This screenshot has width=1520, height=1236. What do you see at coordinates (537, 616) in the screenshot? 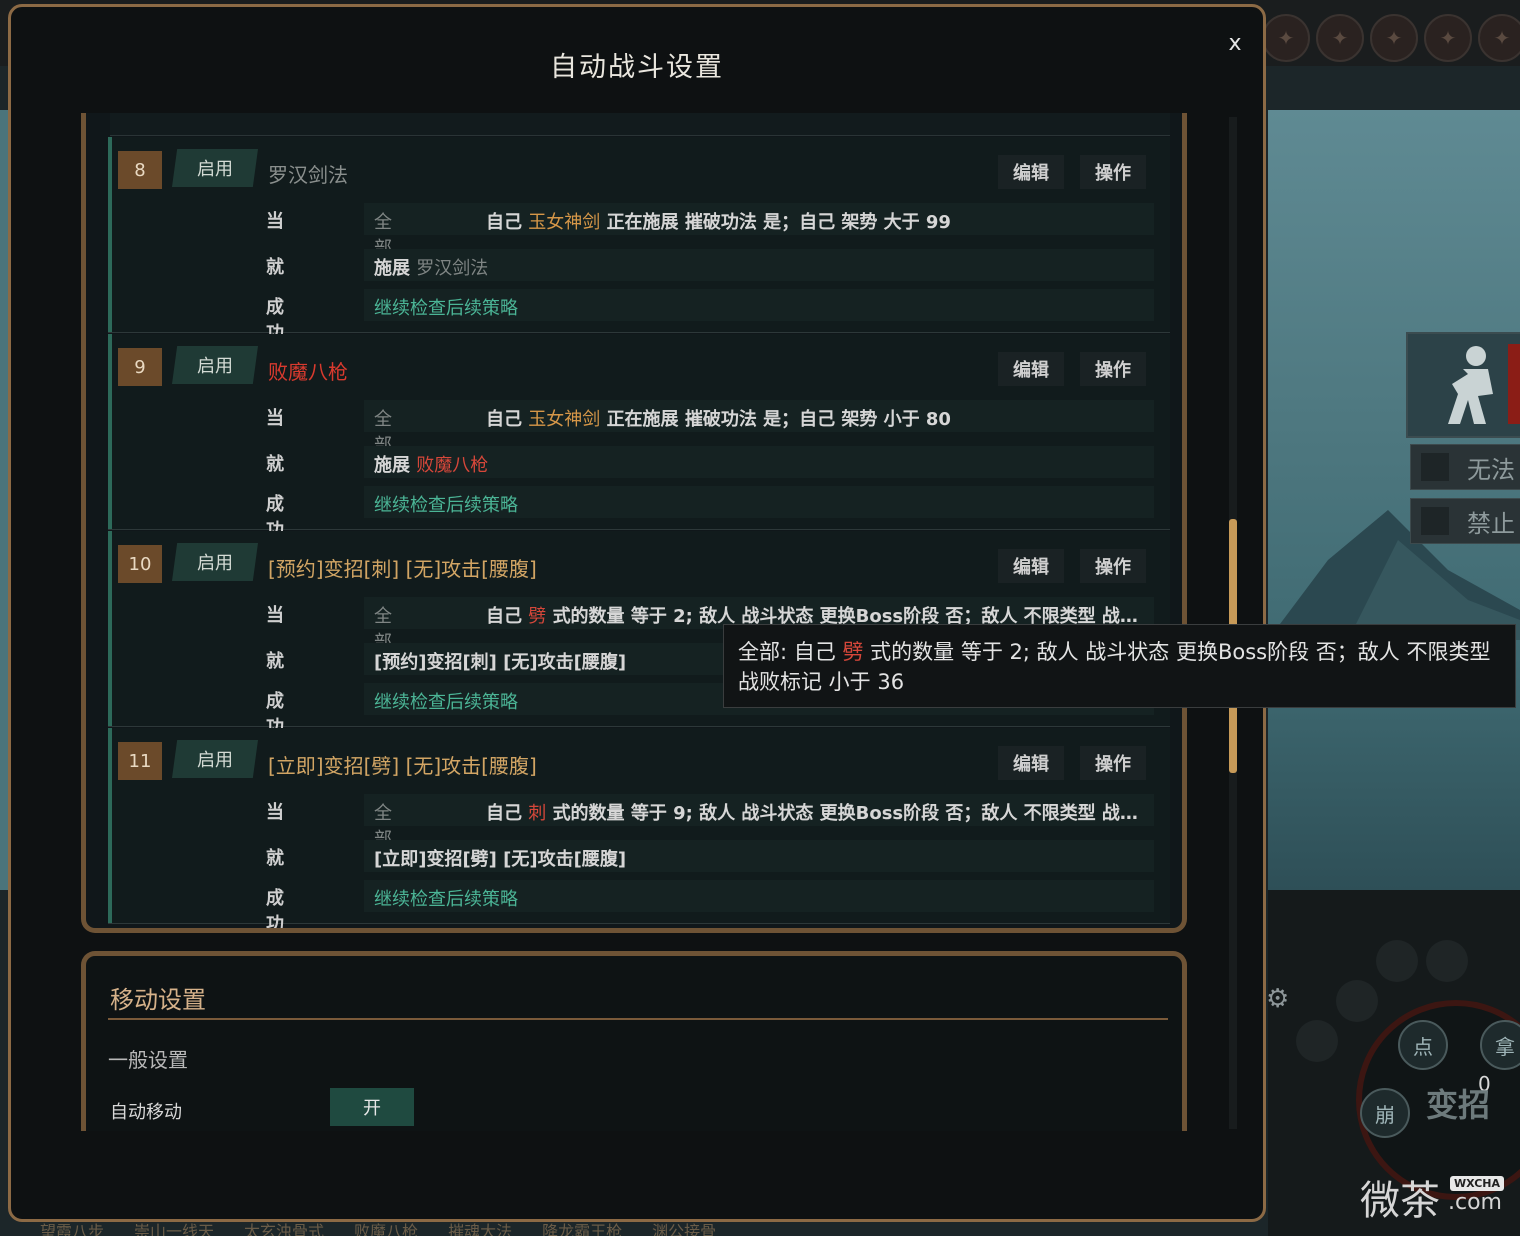
I see `cond-highlight: 劈` at bounding box center [537, 616].